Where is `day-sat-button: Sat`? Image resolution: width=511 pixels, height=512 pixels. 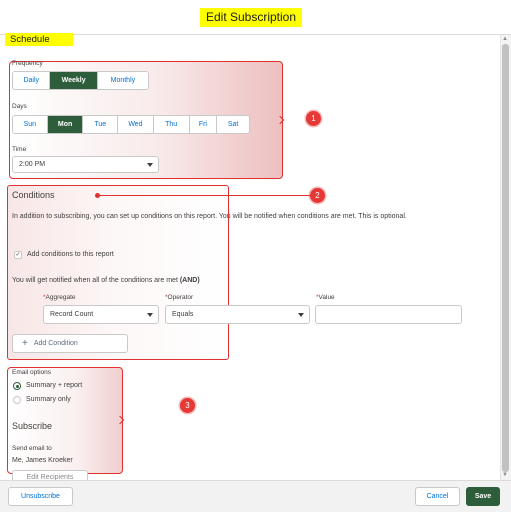 day-sat-button: Sat is located at coordinates (233, 124).